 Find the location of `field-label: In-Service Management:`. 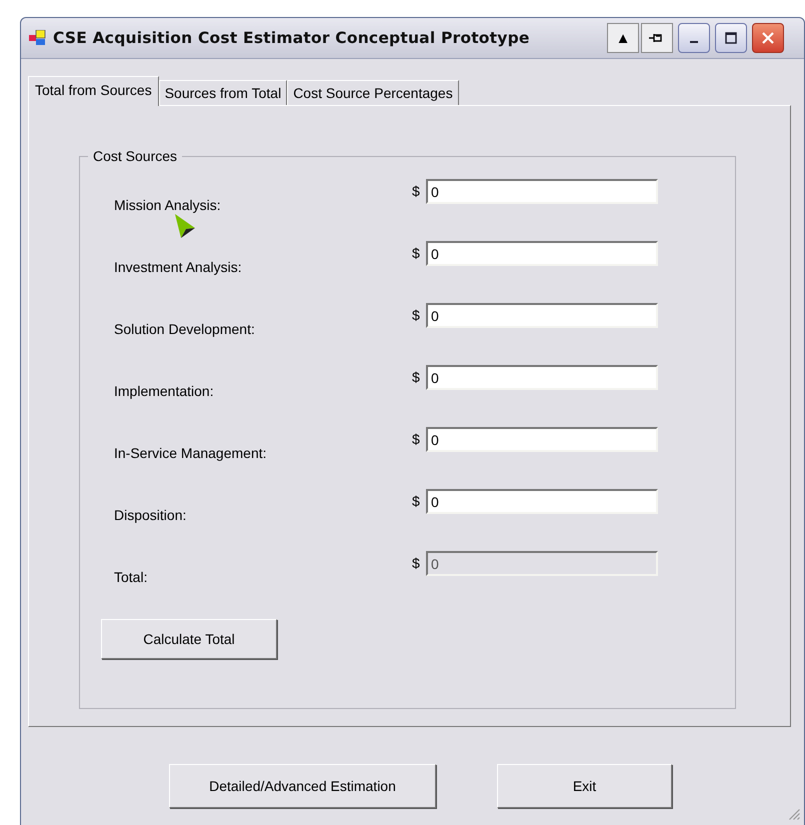

field-label: In-Service Management: is located at coordinates (190, 453).